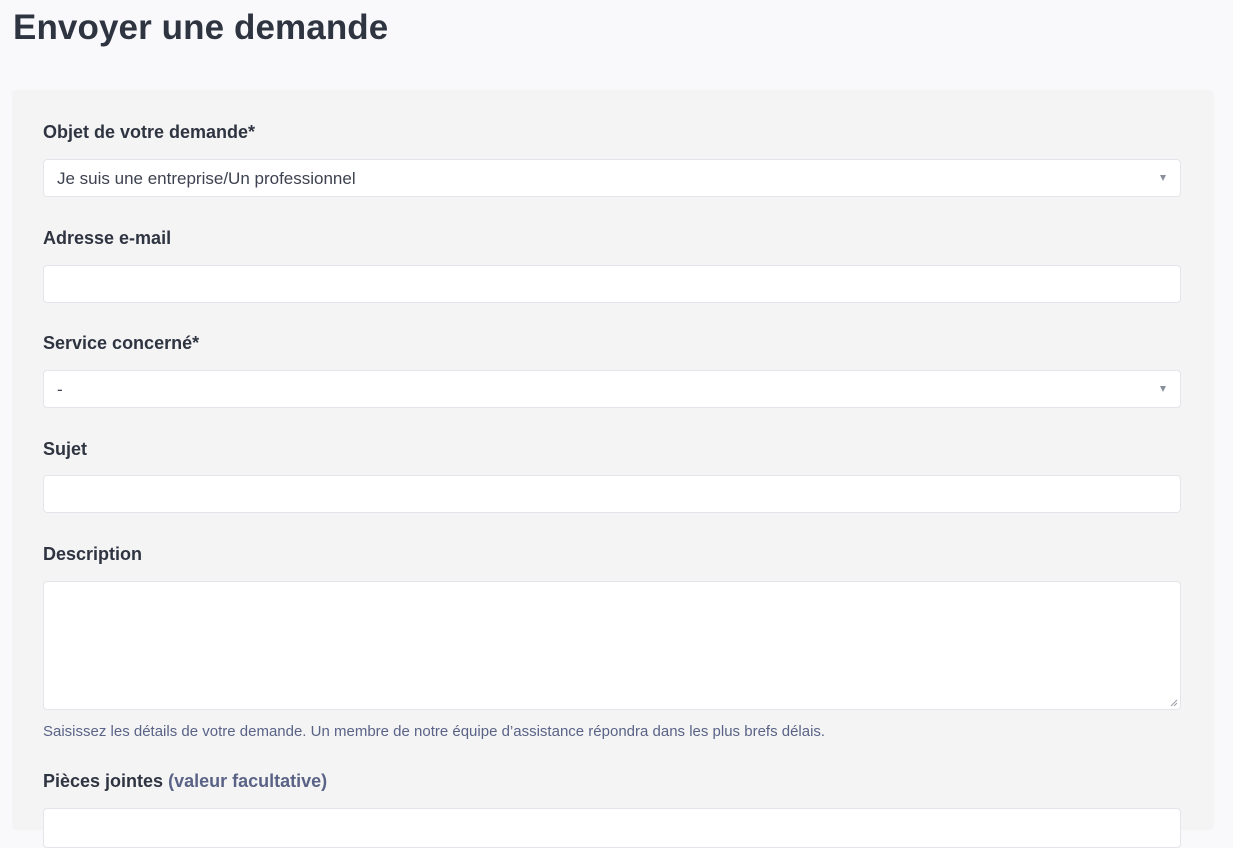 The width and height of the screenshot is (1233, 848). Describe the element at coordinates (612, 645) in the screenshot. I see `description-textarea` at that location.